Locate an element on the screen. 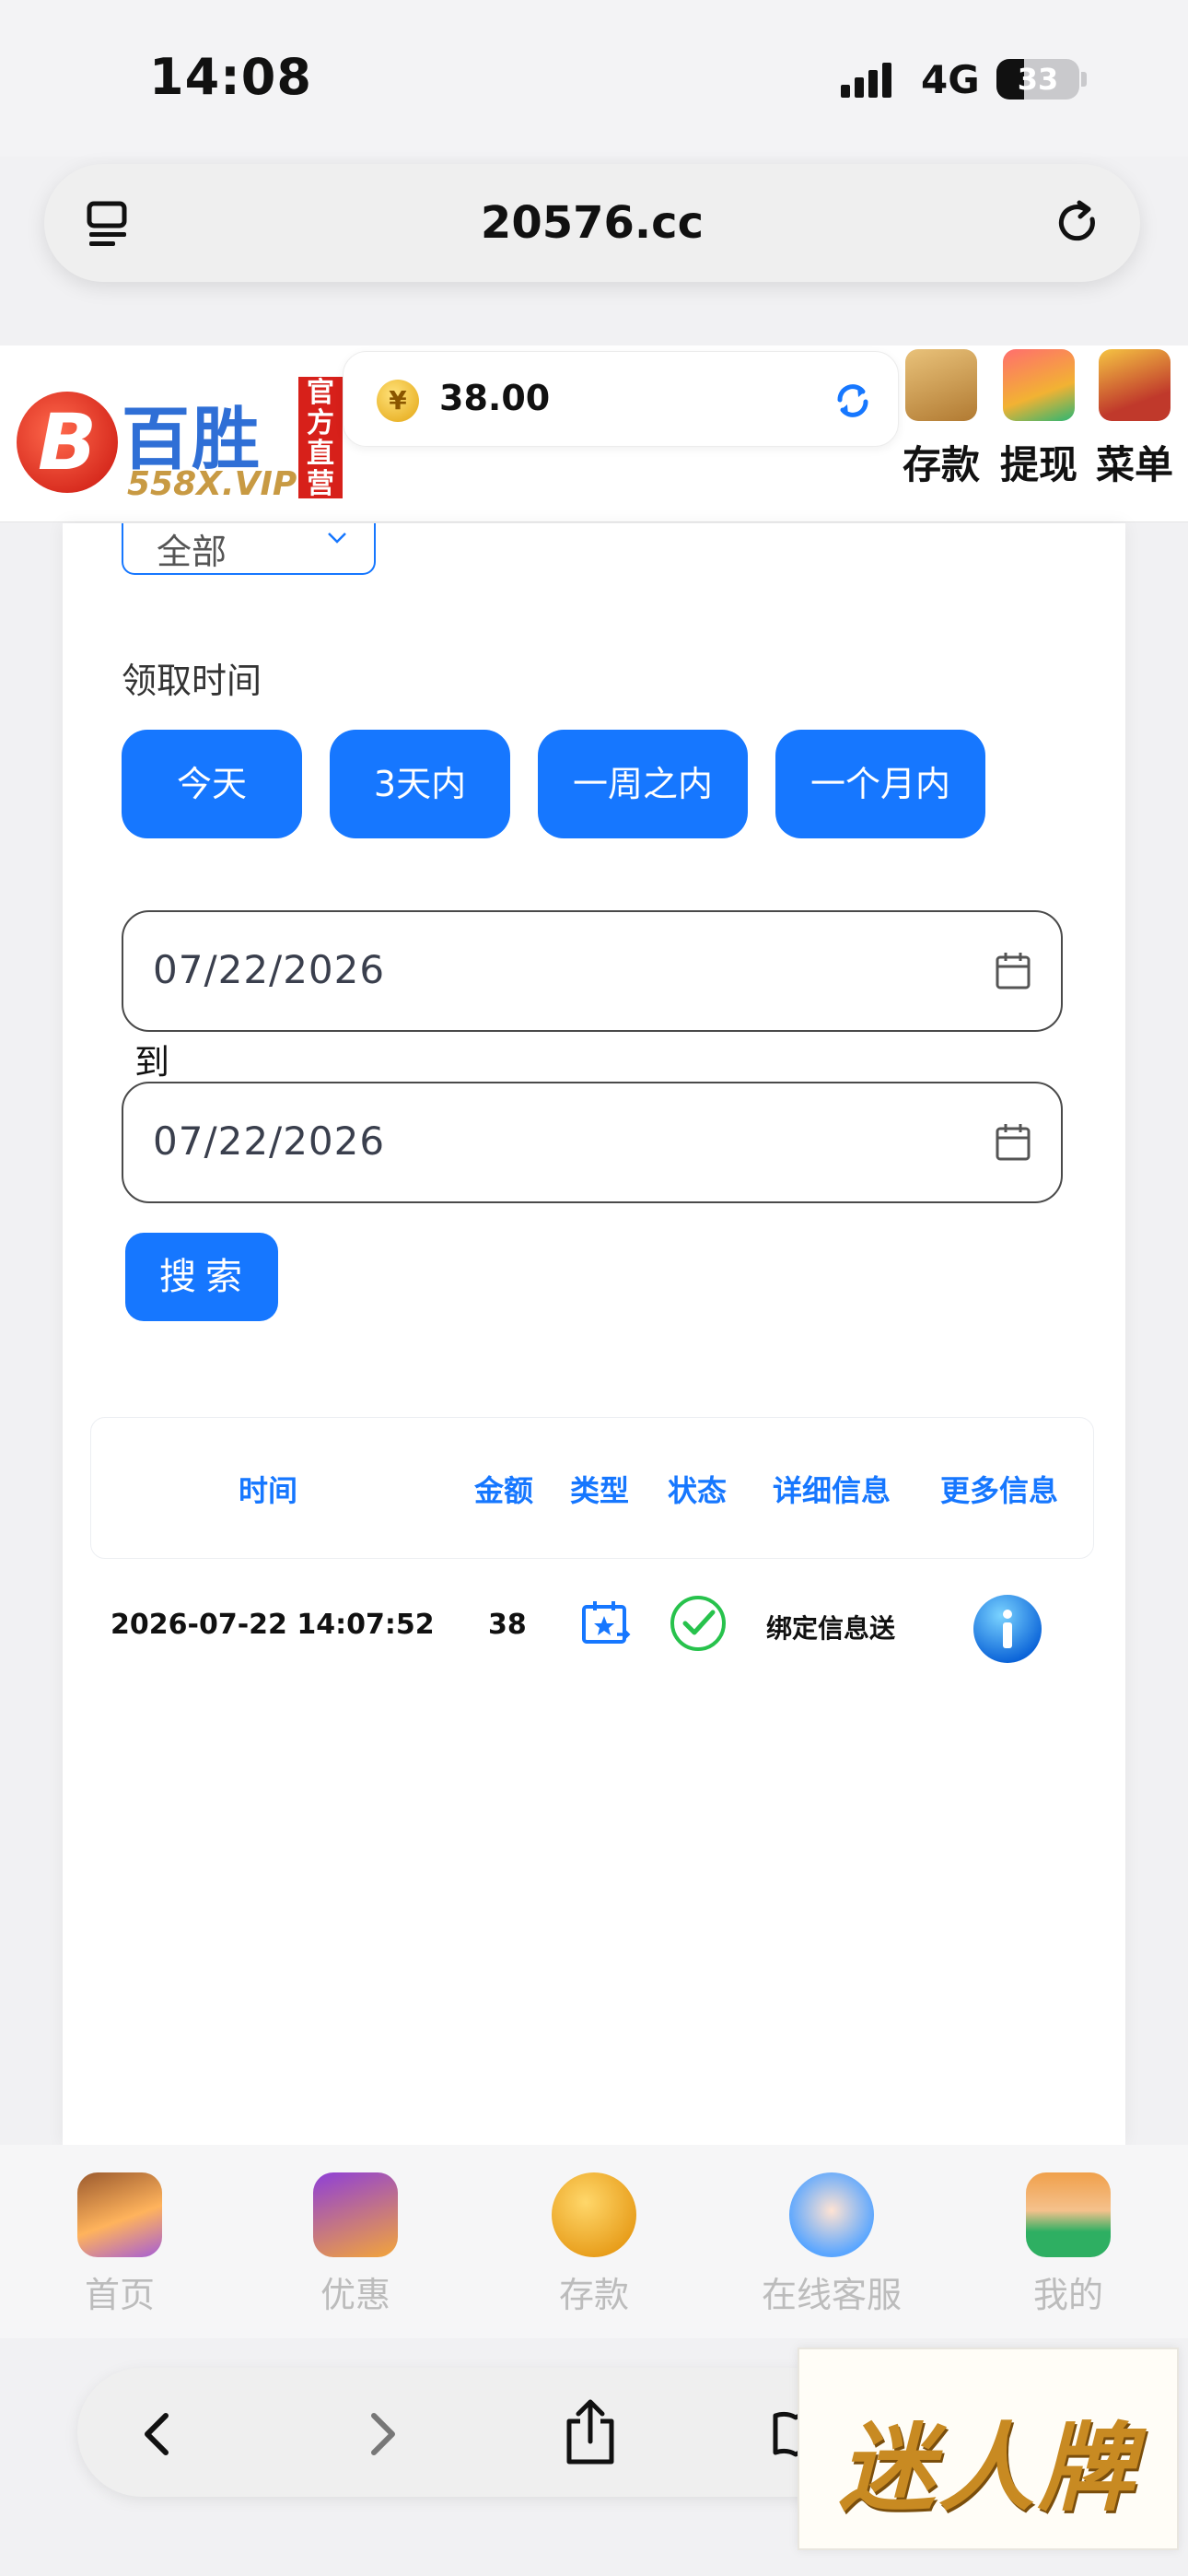 Image resolution: width=1188 pixels, height=2576 pixels. tab-support-label: 在线客服 is located at coordinates (831, 2295).